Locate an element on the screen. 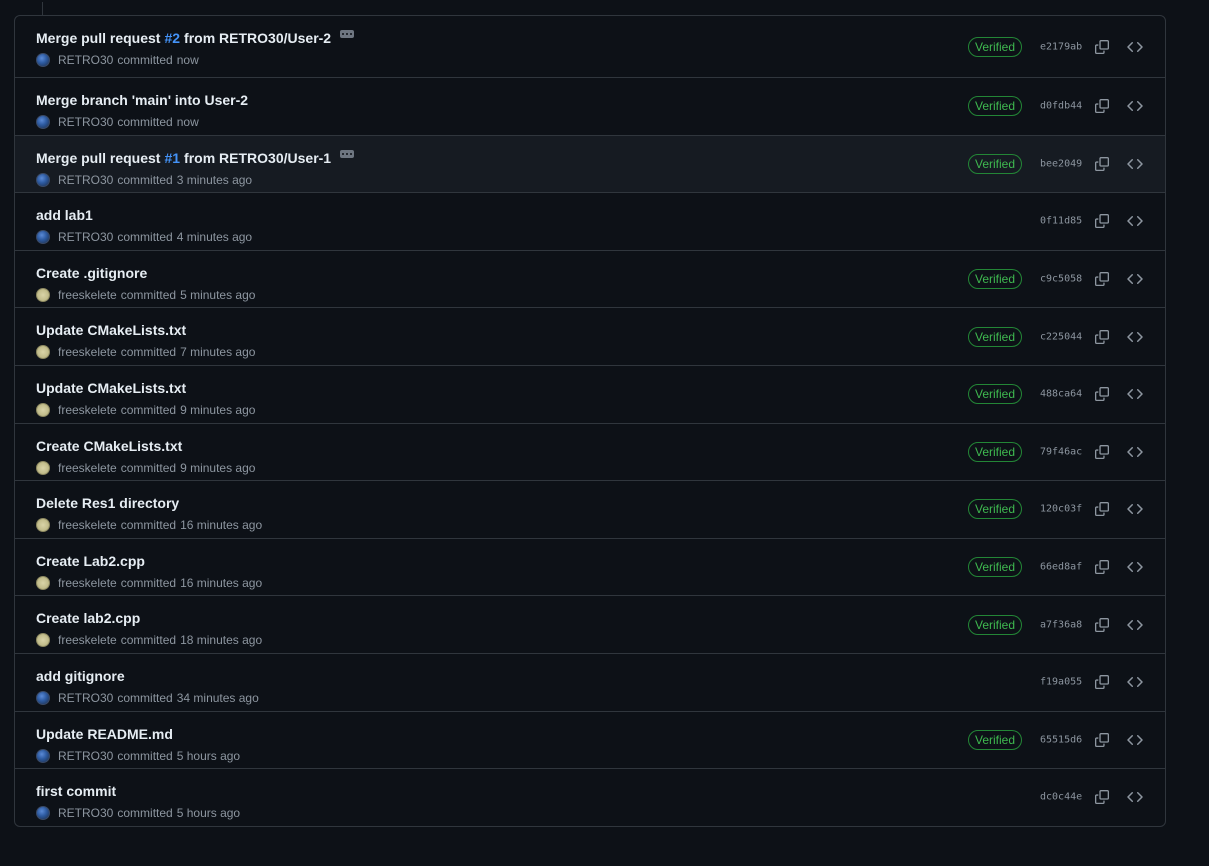  commit-sha-link: 65515d6 is located at coordinates (1061, 739).